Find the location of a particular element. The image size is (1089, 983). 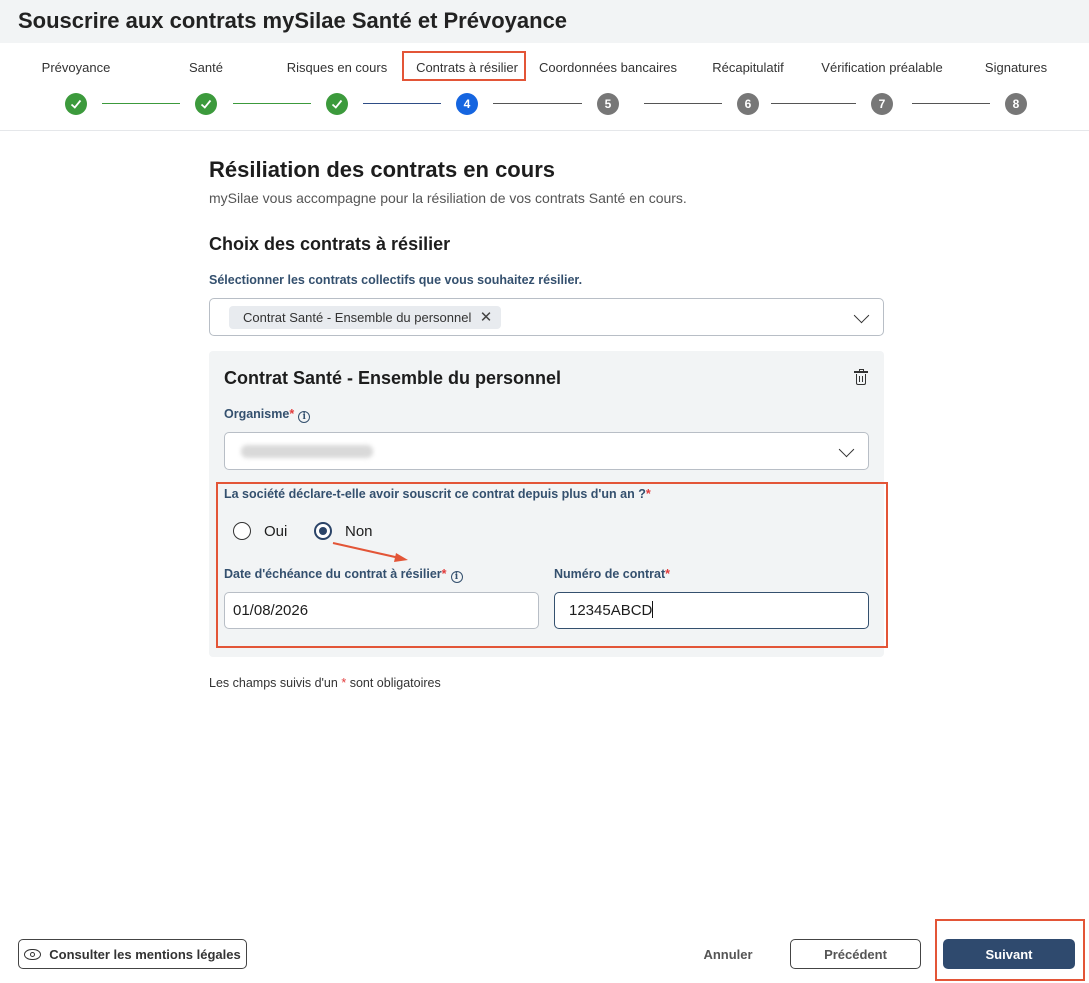

legal-mentions-button: Consulter les mentions légales is located at coordinates (132, 954).